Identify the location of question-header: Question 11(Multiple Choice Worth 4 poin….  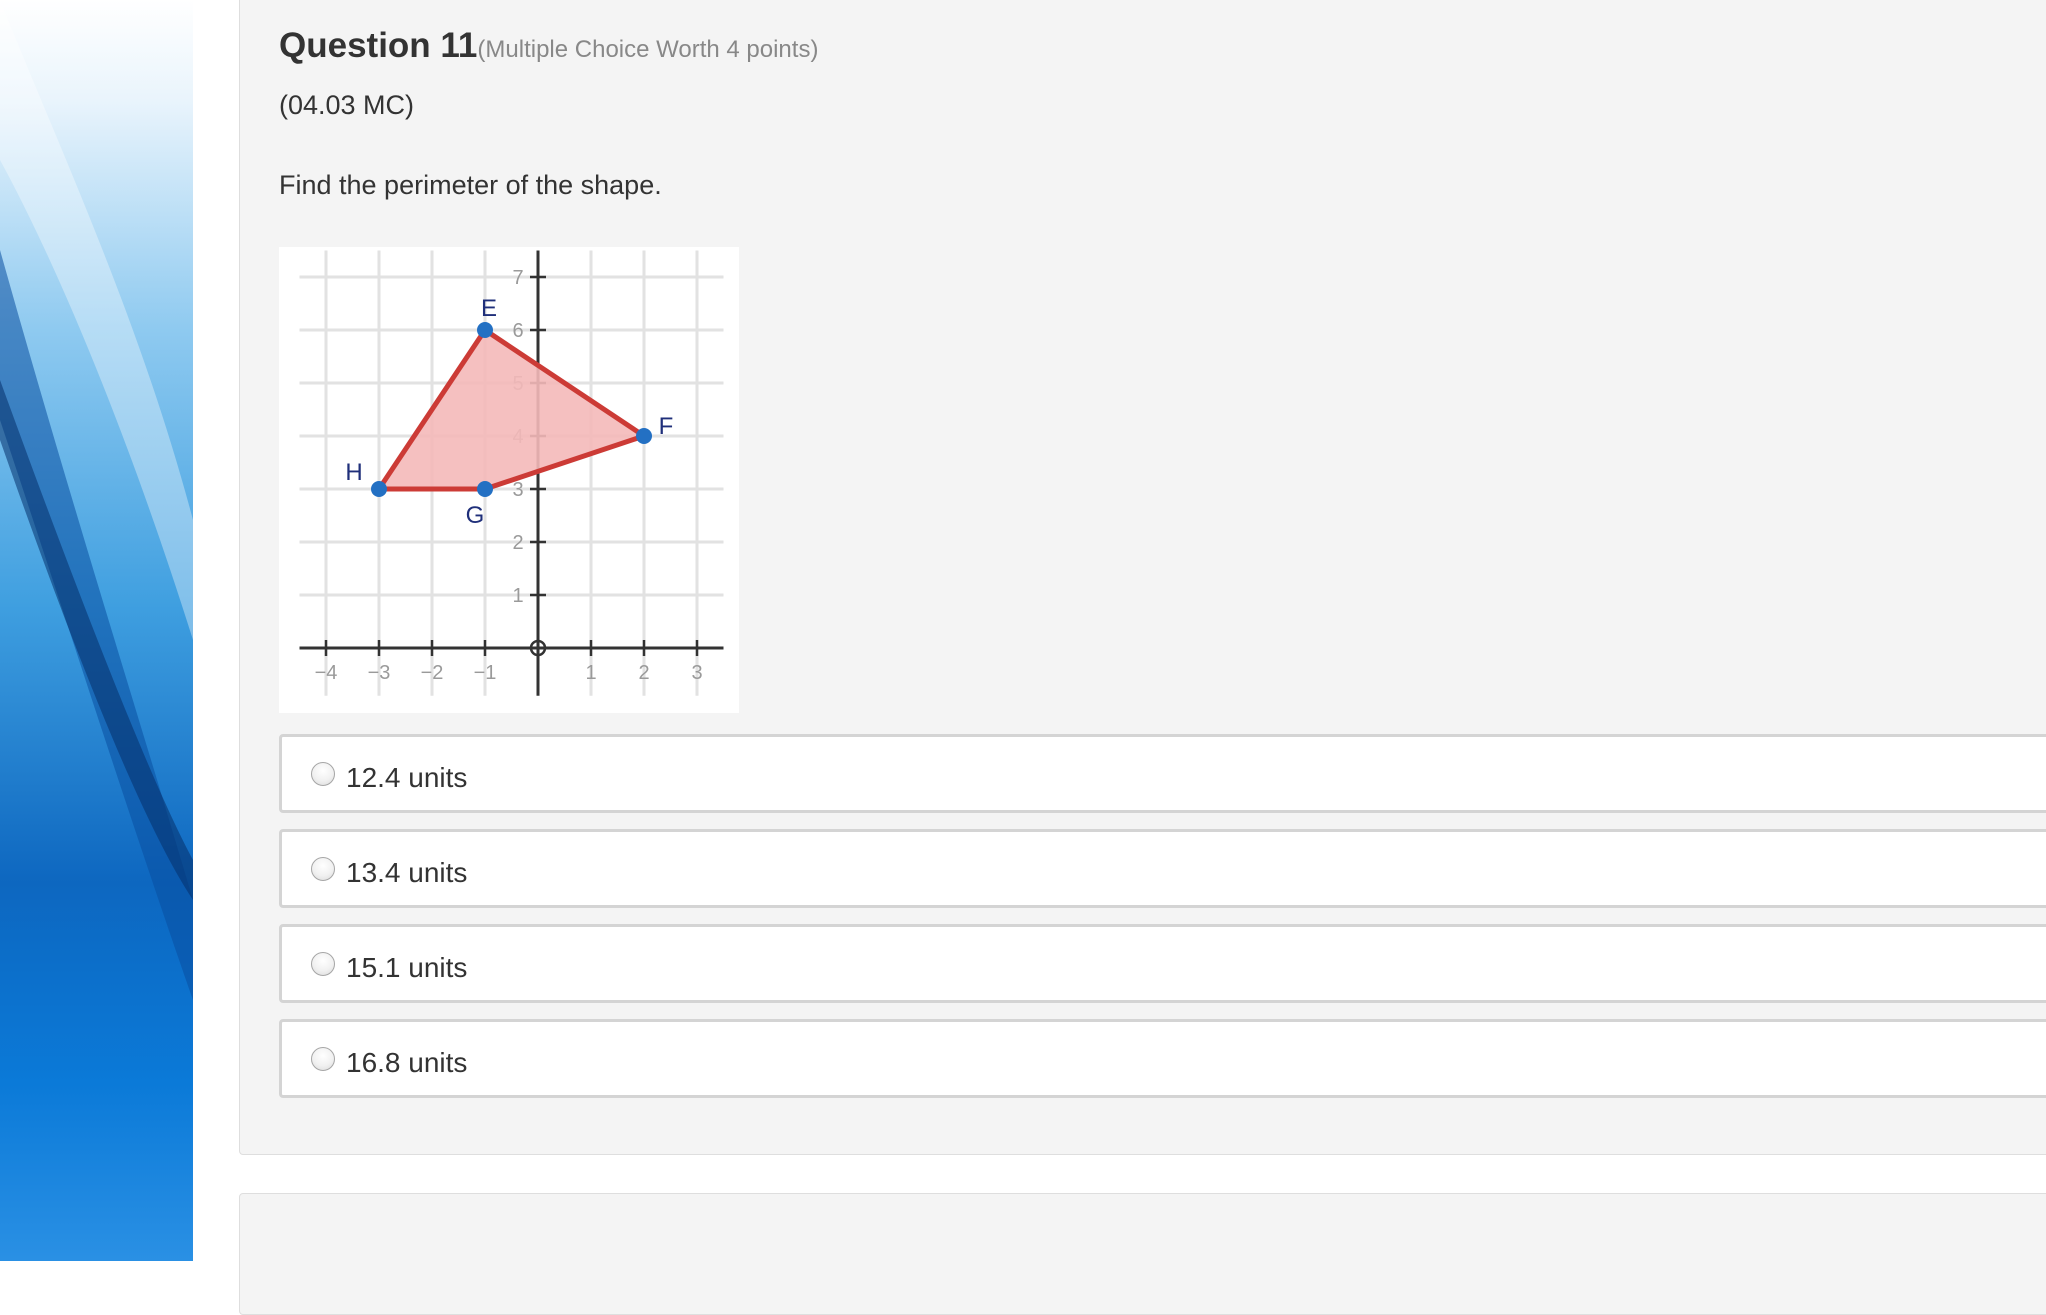
(548, 46).